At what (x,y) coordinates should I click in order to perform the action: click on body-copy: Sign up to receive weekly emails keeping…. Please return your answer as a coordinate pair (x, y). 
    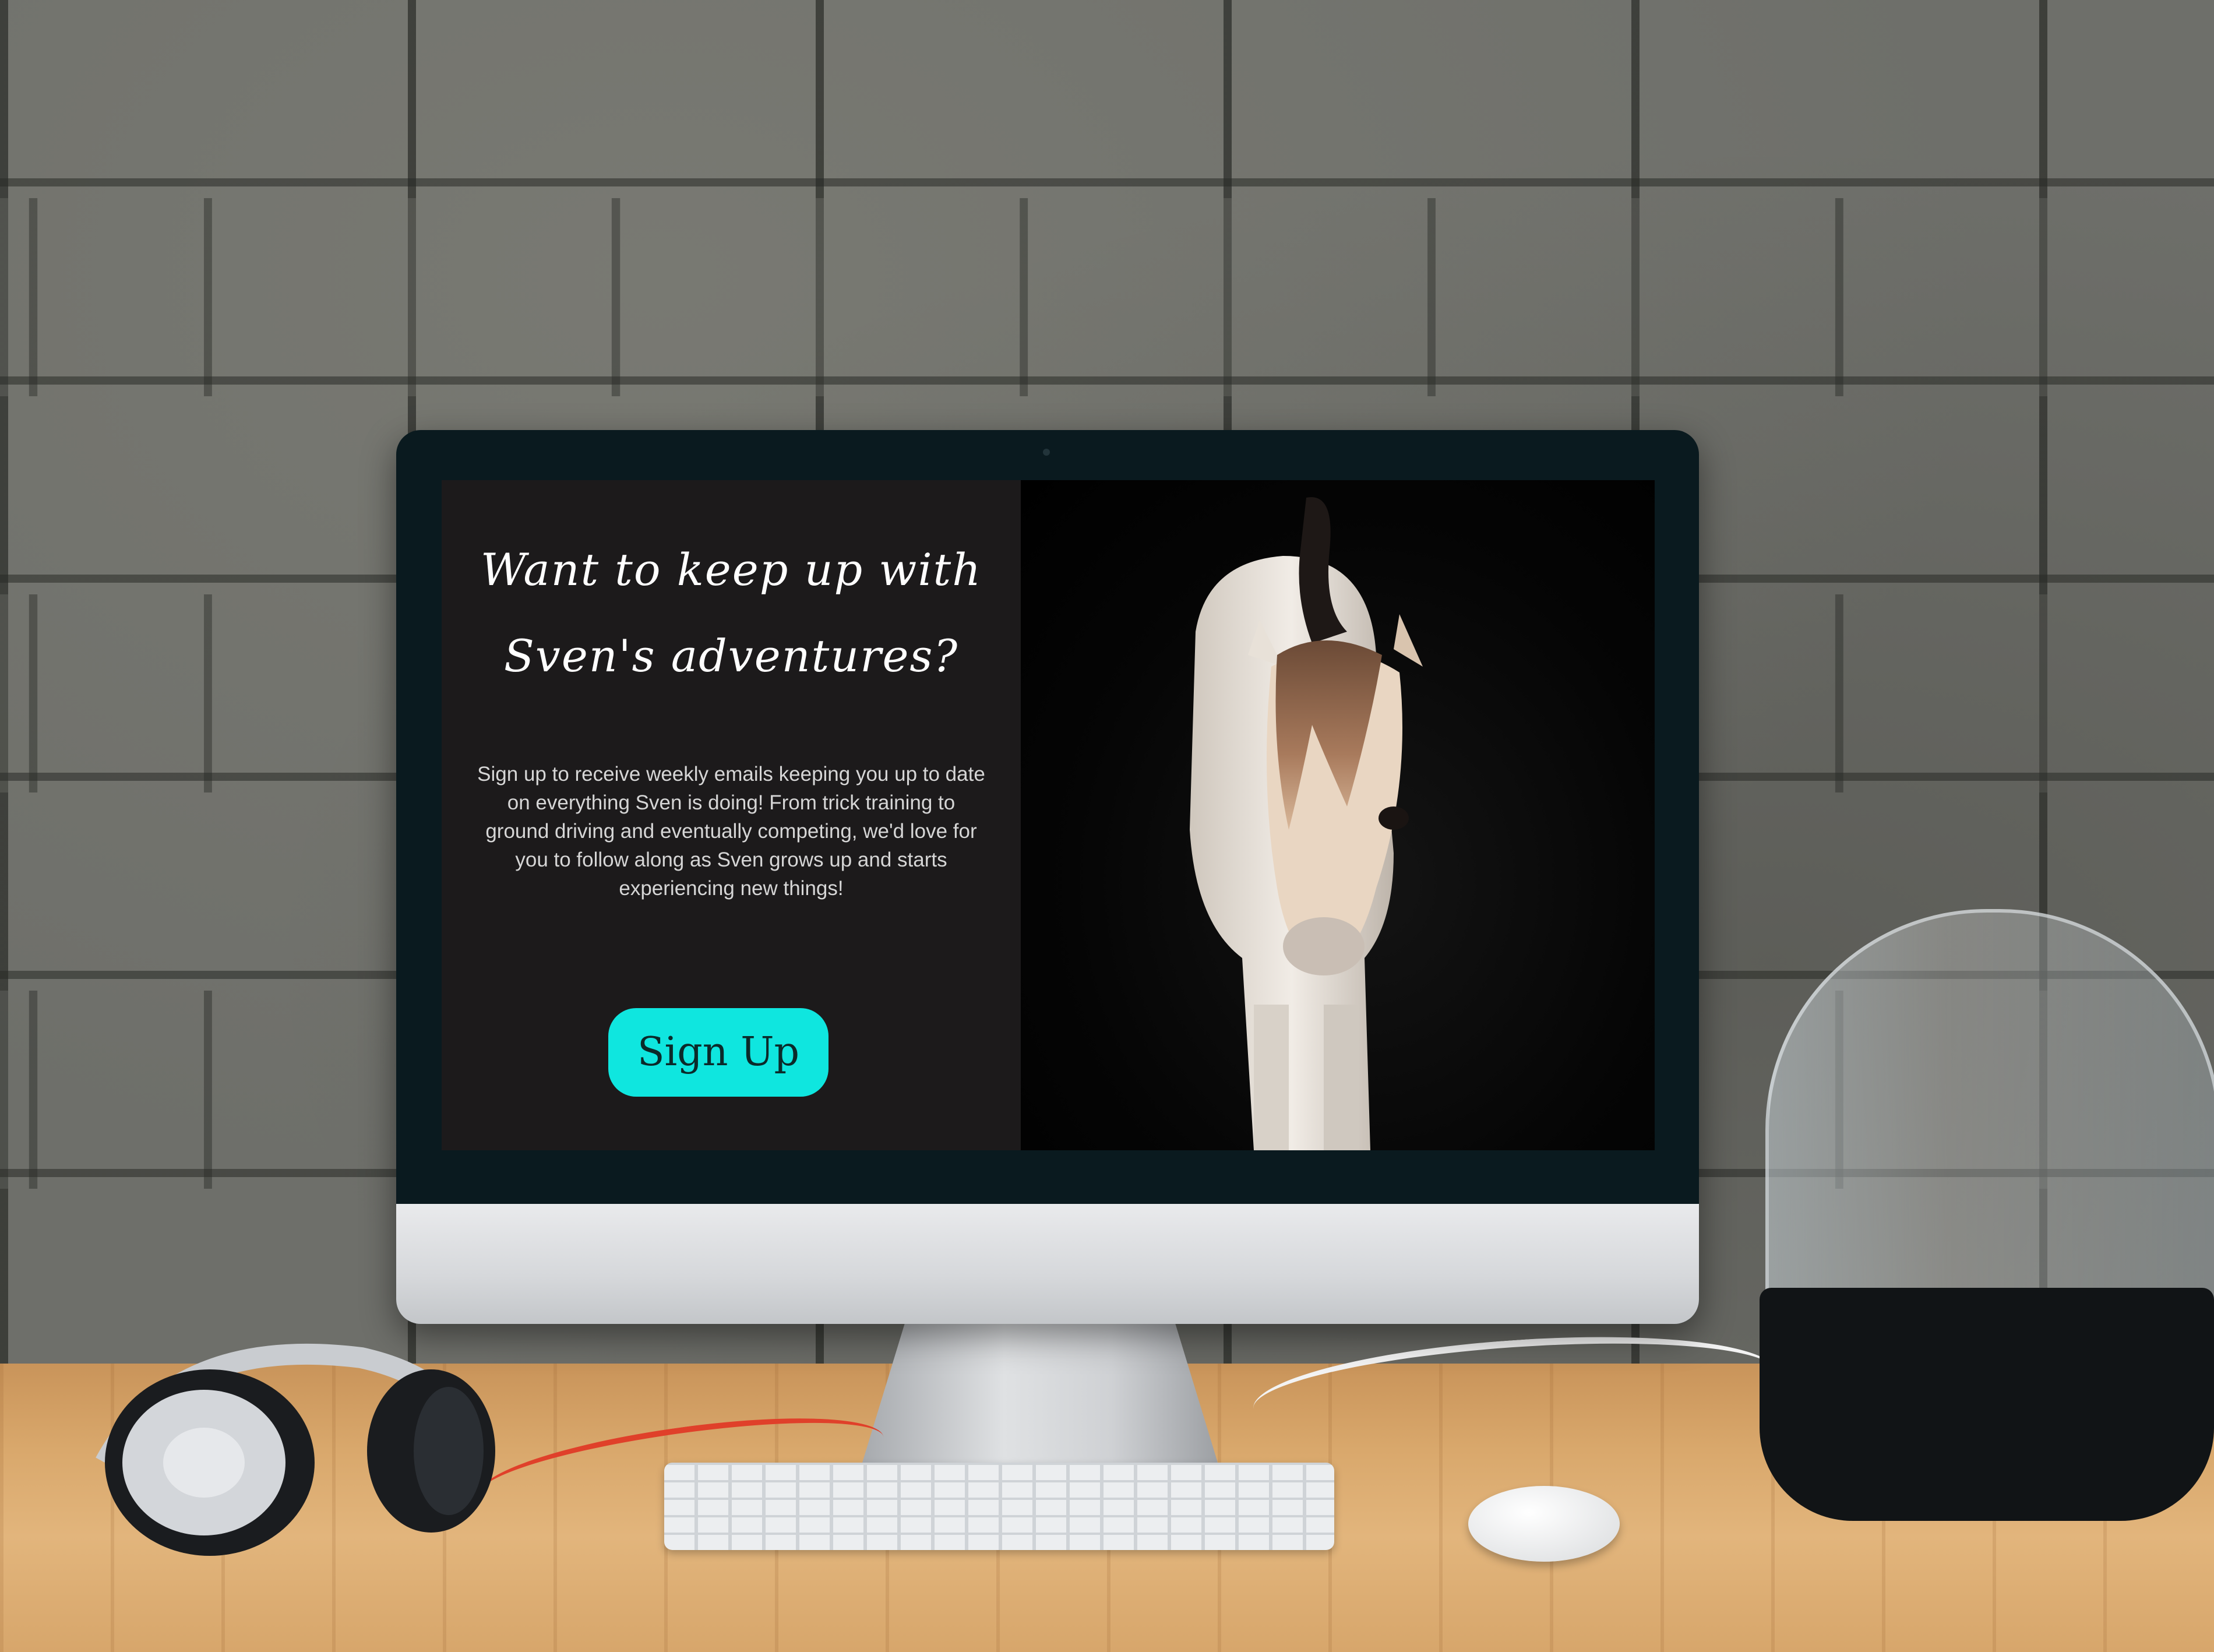
    Looking at the image, I should click on (731, 832).